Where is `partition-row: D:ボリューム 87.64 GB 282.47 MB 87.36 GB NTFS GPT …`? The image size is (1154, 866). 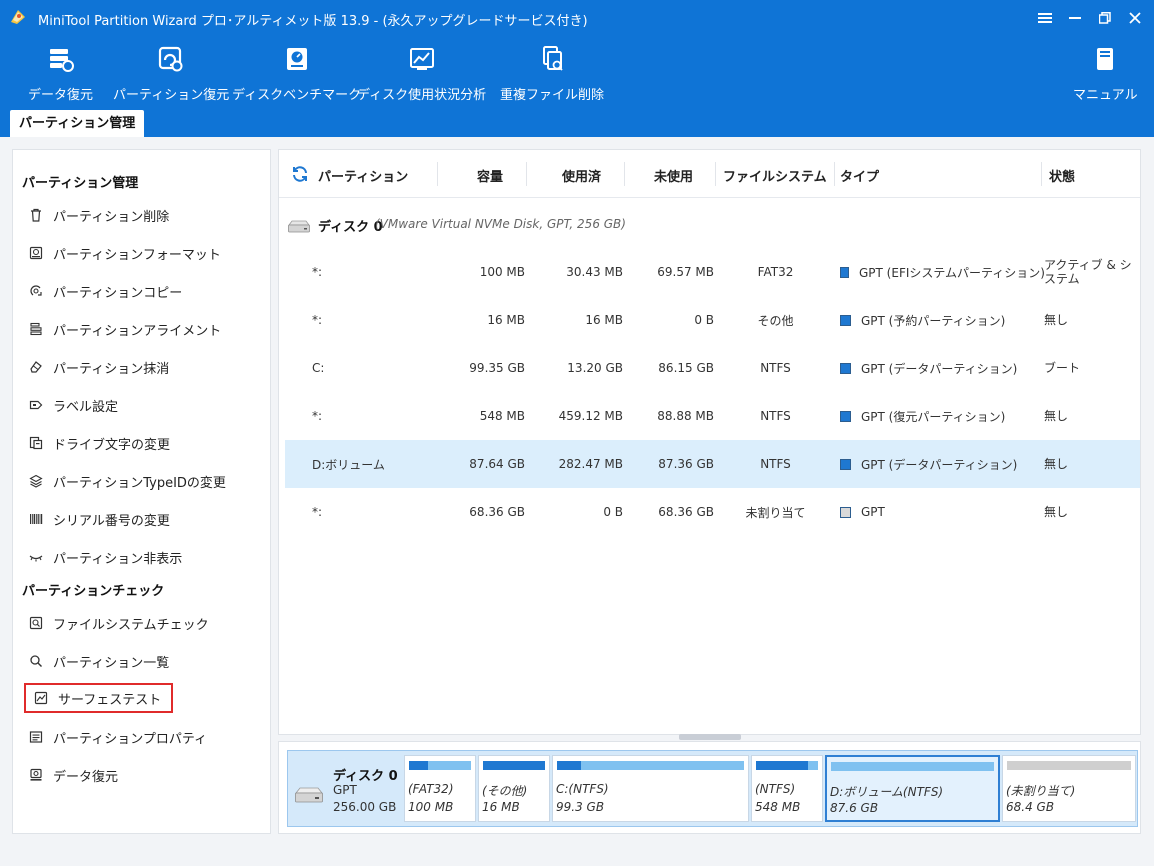
partition-row: D:ボリューム 87.64 GB 282.47 MB 87.36 GB NTFS GPT … is located at coordinates (712, 464).